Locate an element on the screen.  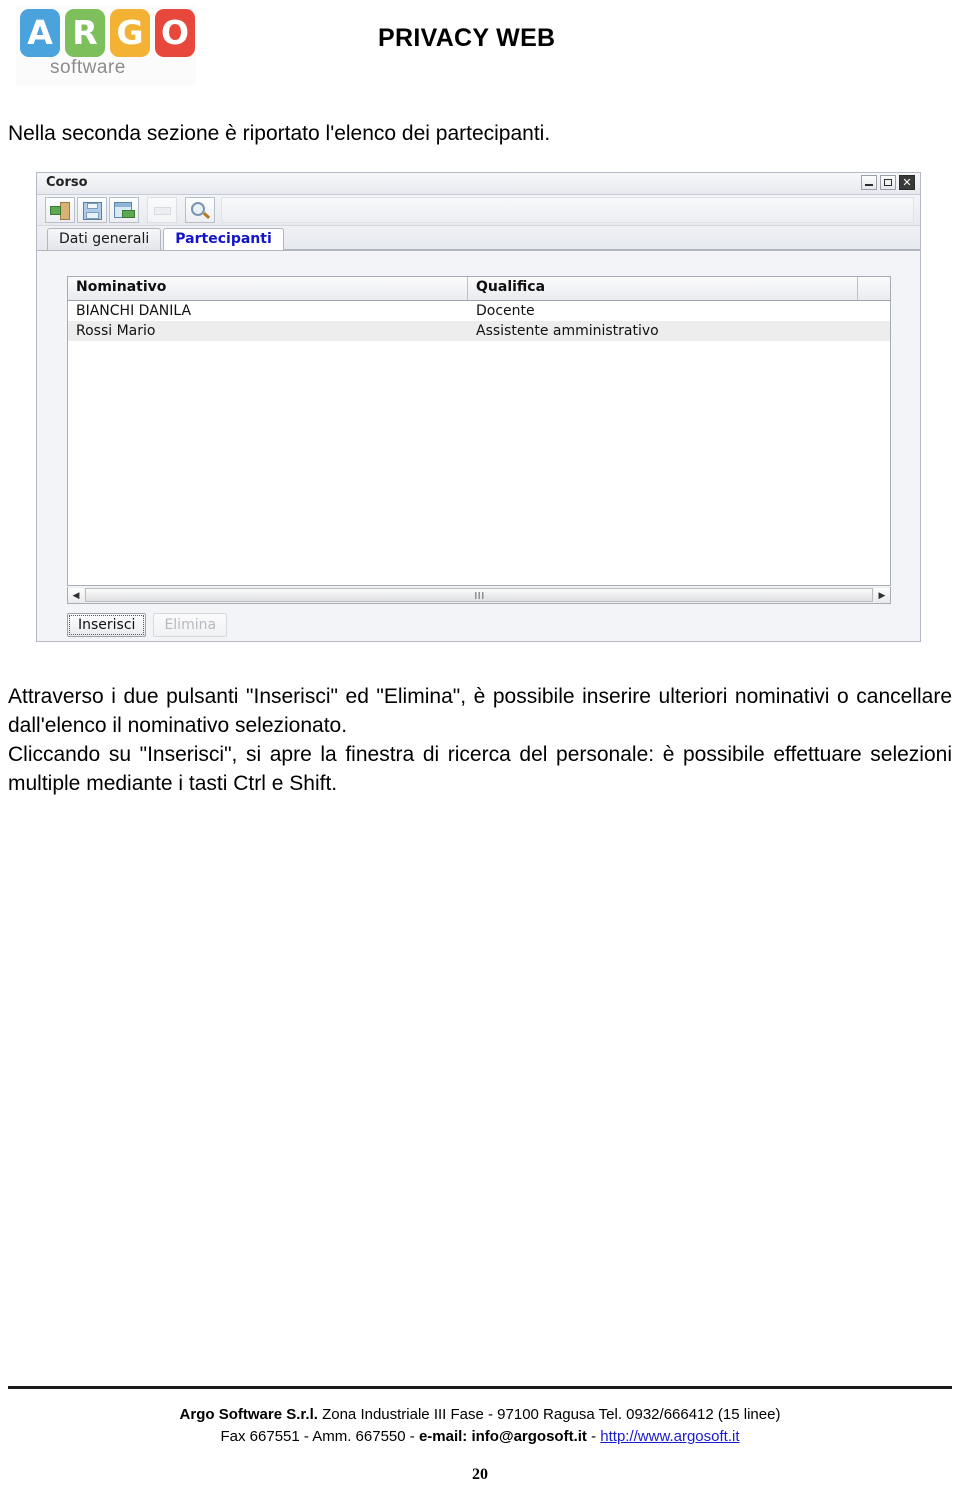
exit-arrow-icon is located at coordinates (55, 210).